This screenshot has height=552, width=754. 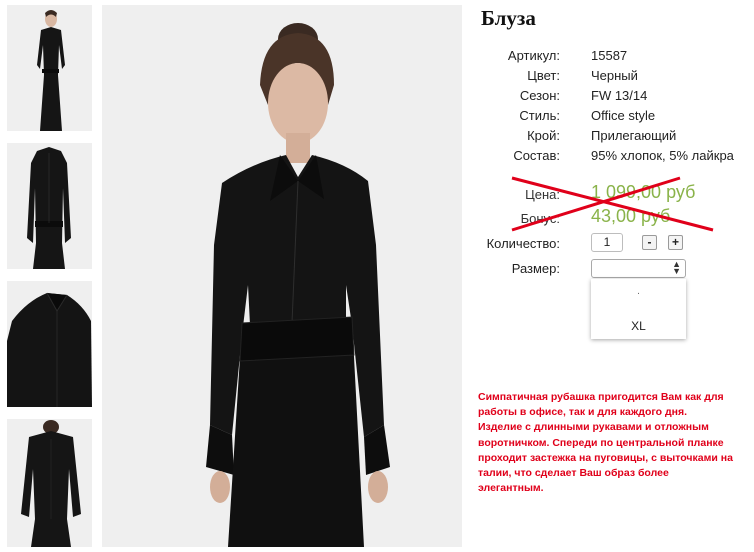 I want to click on thumbnail-collar-detail, so click(x=49, y=344).